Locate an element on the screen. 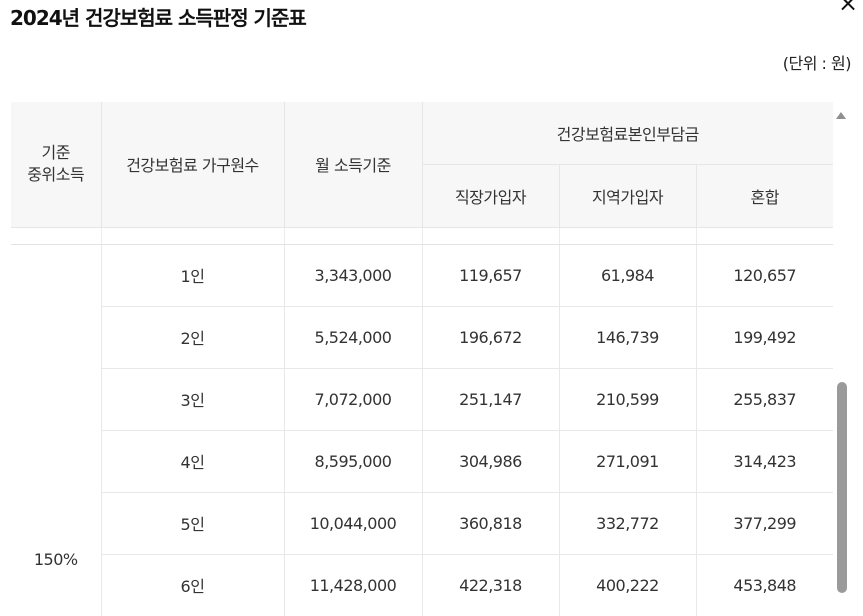 This screenshot has height=616, width=863. page-title: 2024년 건강보험료 소득판정 기준표 is located at coordinates (158, 18).